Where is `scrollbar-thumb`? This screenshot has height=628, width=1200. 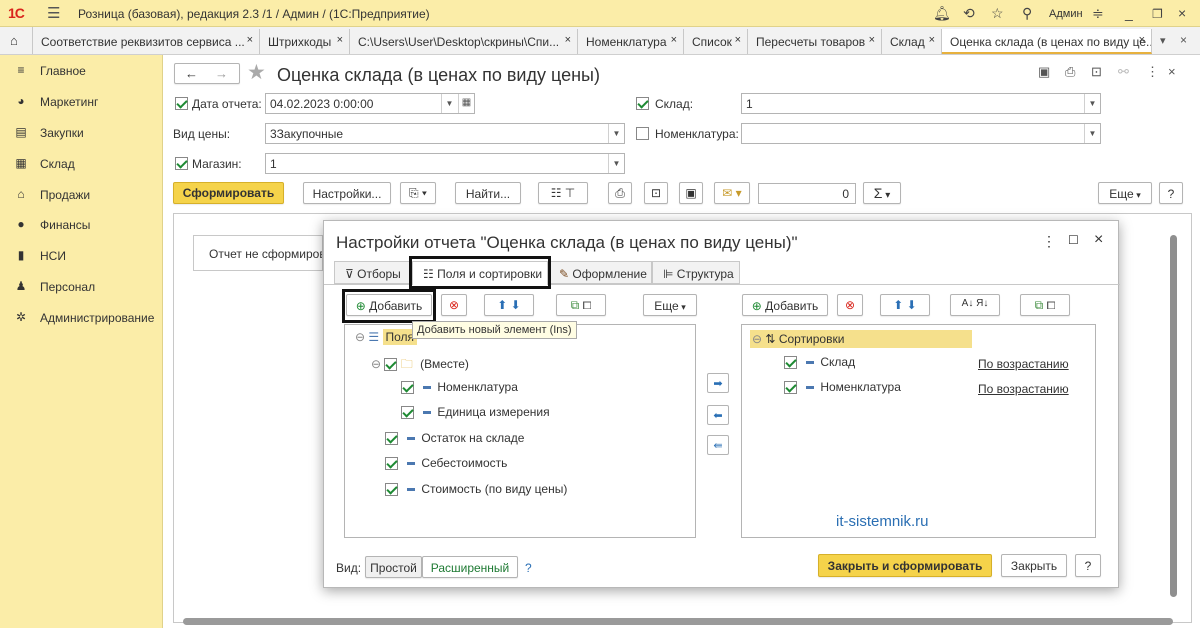 scrollbar-thumb is located at coordinates (1173, 416).